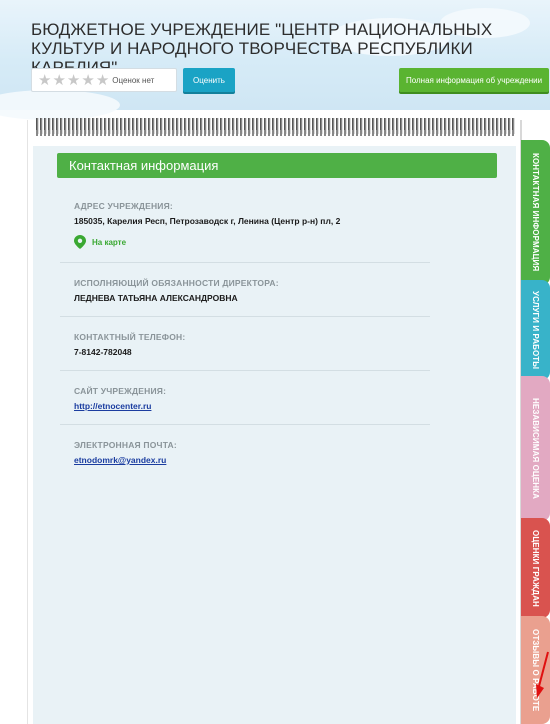 This screenshot has height=724, width=550. I want to click on tab-independent-assessment: НЕЗАВИСИМАЯ ОЦЕНКА, so click(535, 448).